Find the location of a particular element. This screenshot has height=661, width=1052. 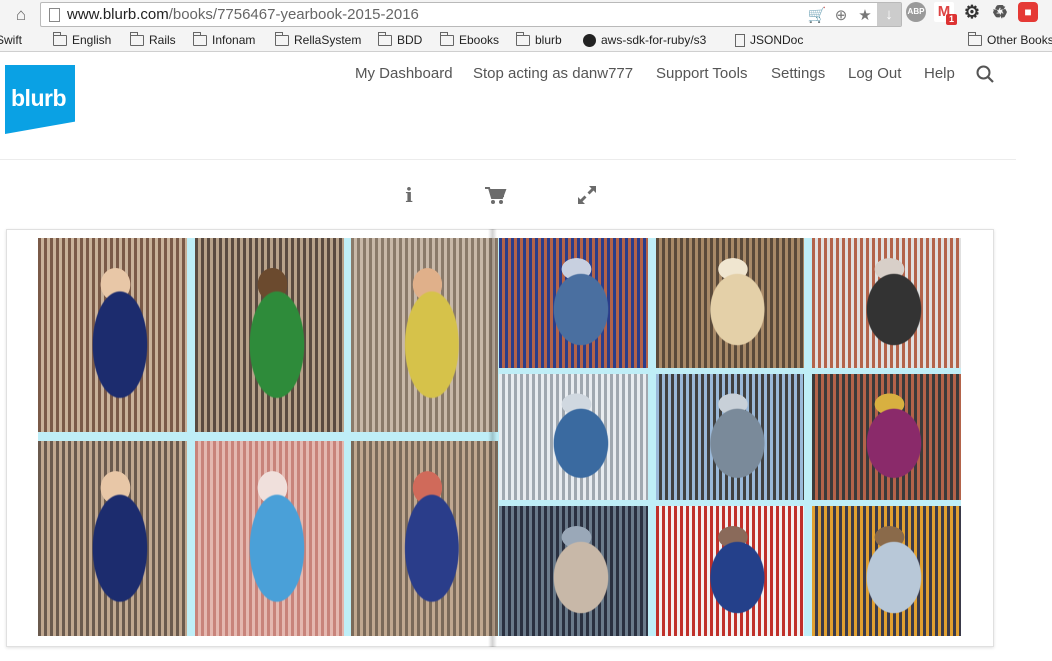

document-icon is located at coordinates (740, 40).